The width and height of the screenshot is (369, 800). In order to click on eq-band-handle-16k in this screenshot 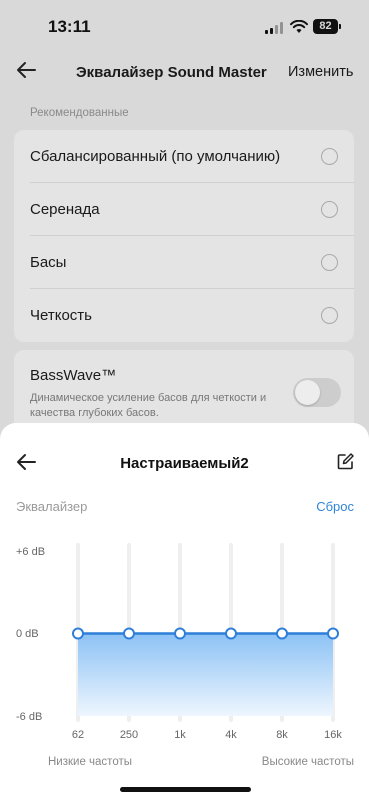, I will do `click(333, 633)`.